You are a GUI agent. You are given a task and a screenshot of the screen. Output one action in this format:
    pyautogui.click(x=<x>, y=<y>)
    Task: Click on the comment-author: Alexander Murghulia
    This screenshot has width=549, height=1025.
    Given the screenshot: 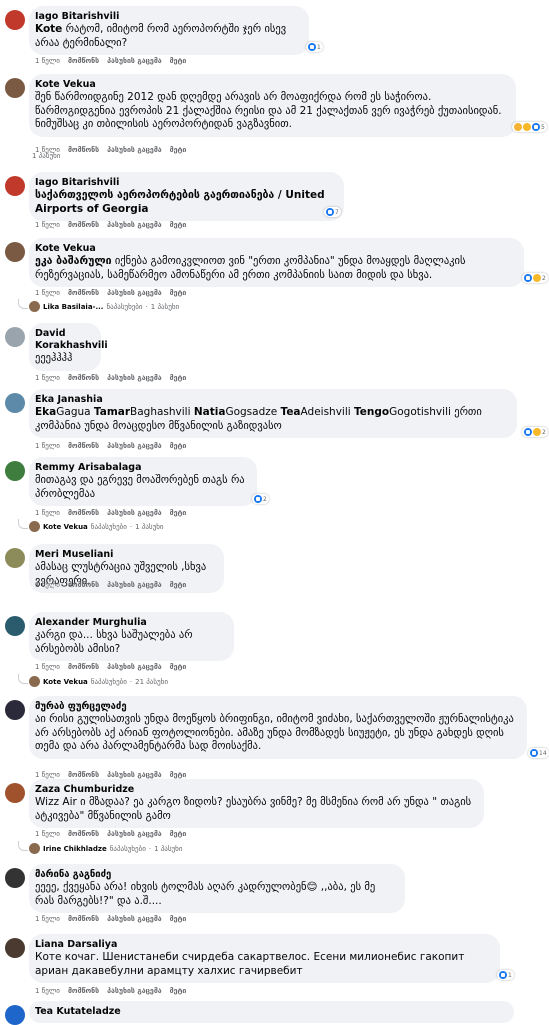 What is the action you would take?
    pyautogui.click(x=130, y=623)
    